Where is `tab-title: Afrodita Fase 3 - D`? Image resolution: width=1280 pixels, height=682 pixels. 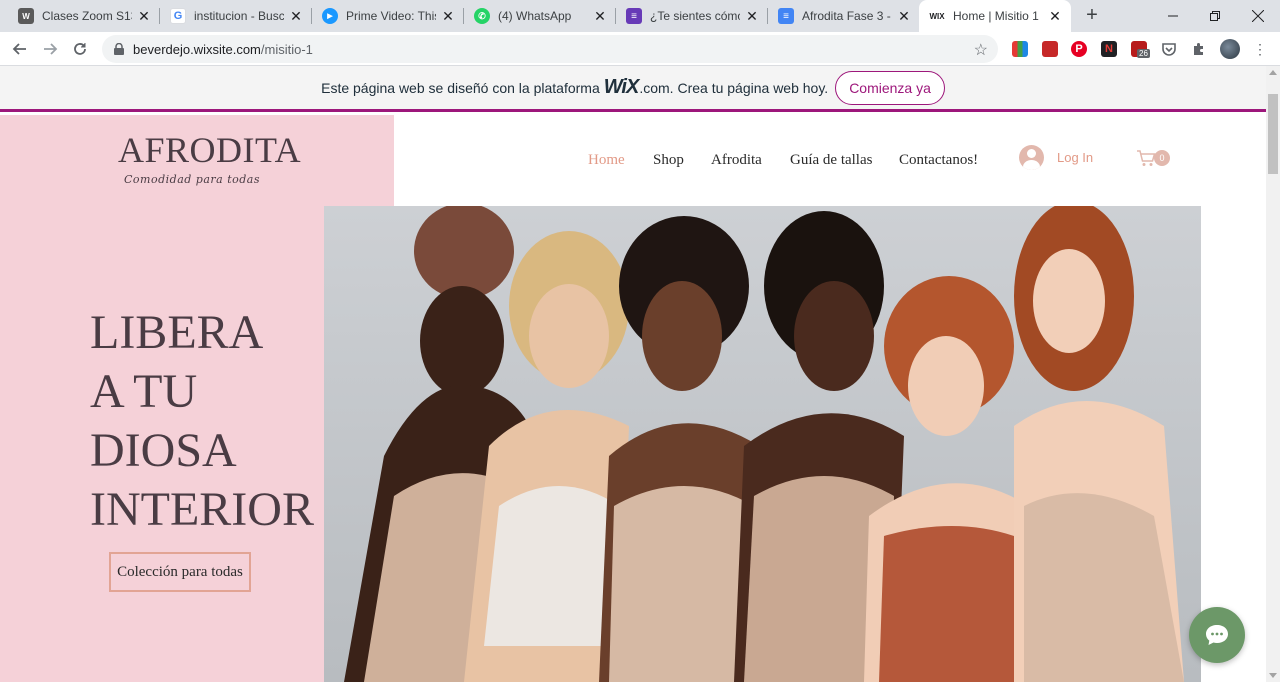
tab-title: Afrodita Fase 3 - D is located at coordinates (847, 16).